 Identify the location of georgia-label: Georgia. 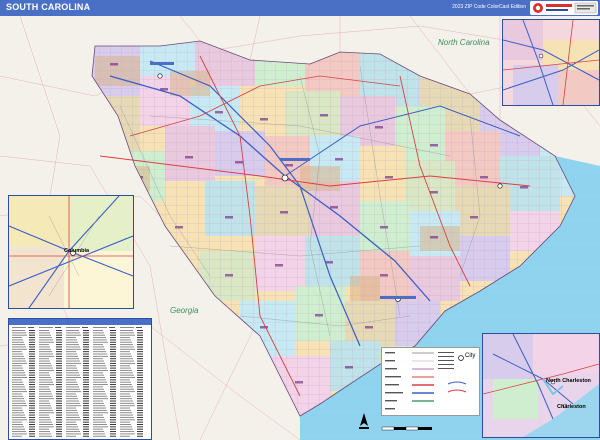
(184, 310).